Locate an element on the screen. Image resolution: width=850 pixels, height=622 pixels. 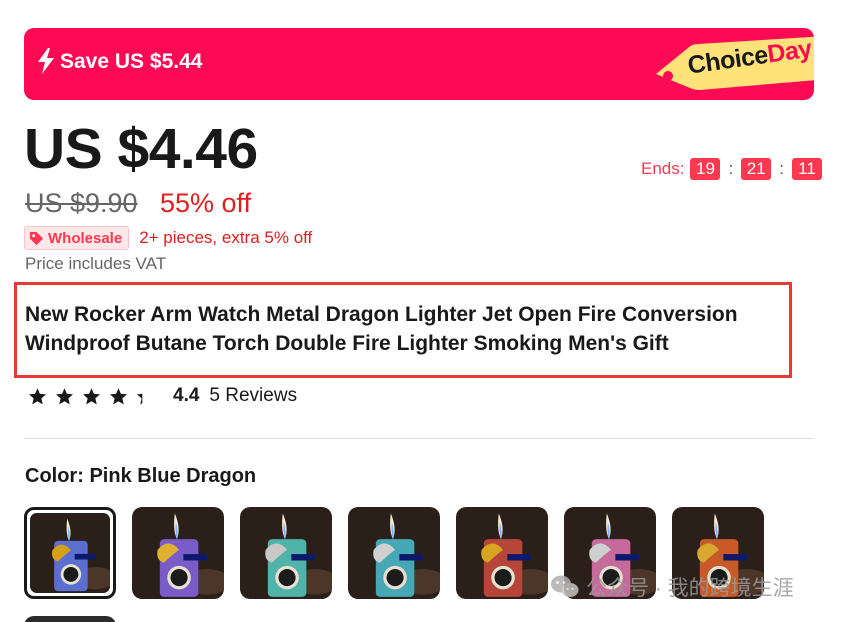
countdown-hours: 19 is located at coordinates (705, 169).